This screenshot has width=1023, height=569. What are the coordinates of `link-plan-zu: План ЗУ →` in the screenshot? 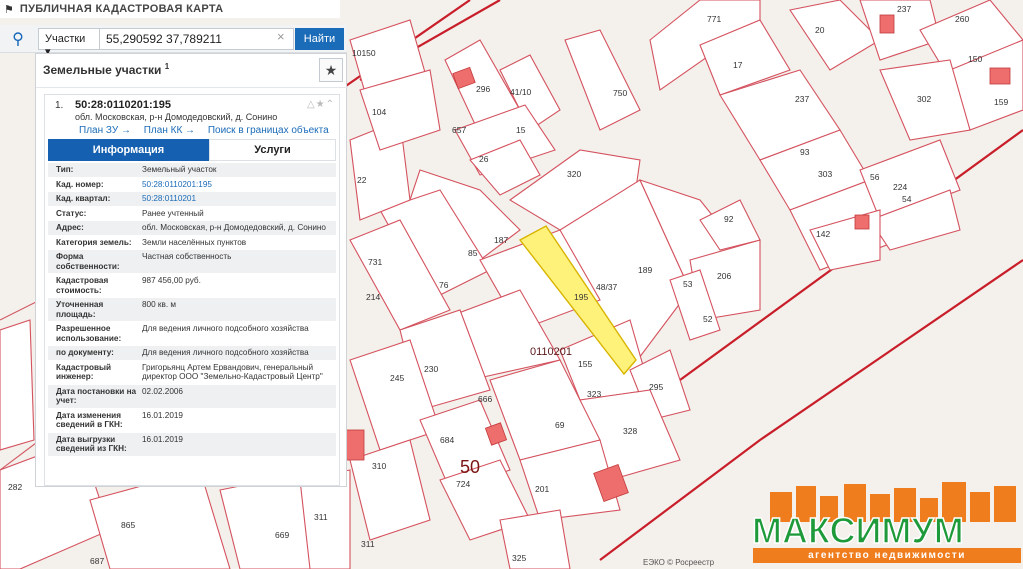 It's located at (105, 130).